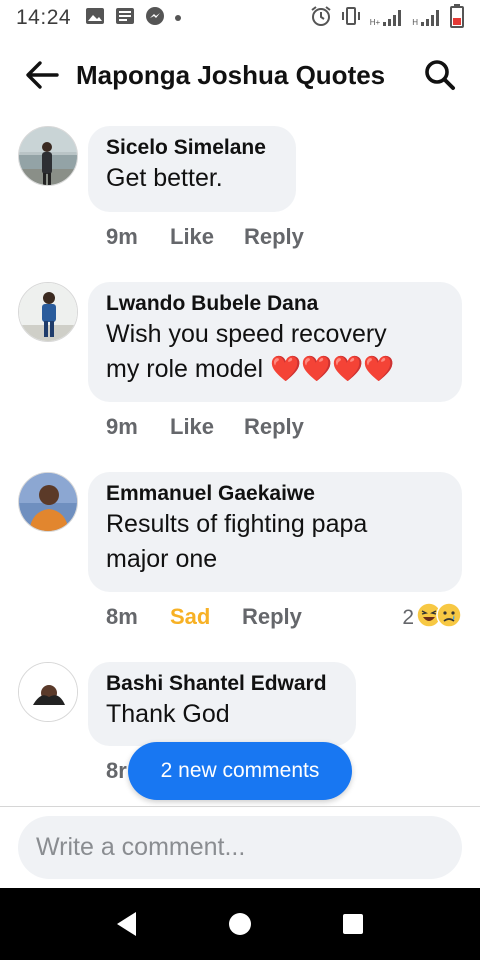 This screenshot has height=960, width=480. Describe the element at coordinates (222, 684) in the screenshot. I see `comment-author: Bashi Shantel Edward` at that location.